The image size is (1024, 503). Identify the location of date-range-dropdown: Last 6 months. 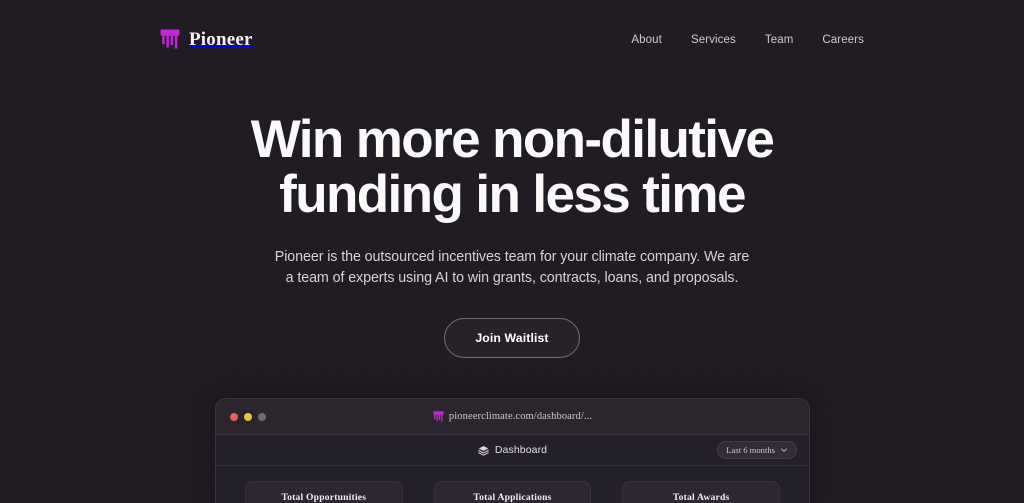
(757, 450).